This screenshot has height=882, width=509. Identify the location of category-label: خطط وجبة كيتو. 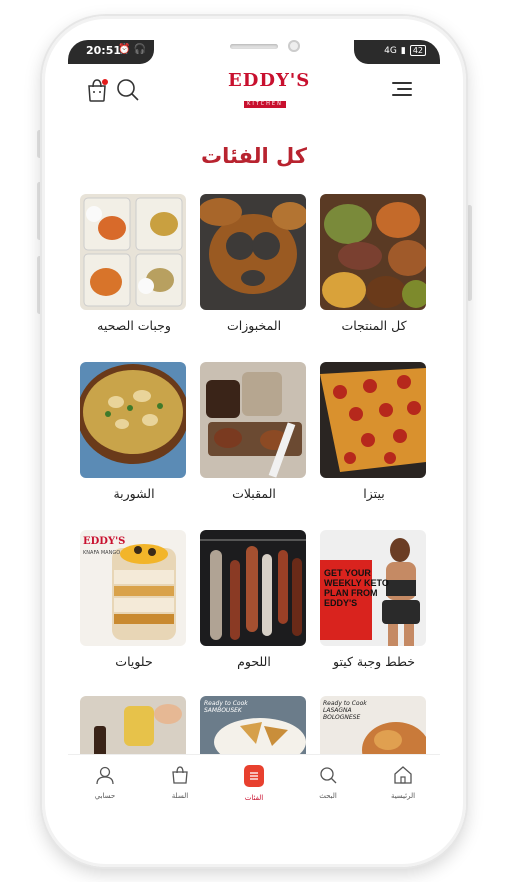
(374, 661).